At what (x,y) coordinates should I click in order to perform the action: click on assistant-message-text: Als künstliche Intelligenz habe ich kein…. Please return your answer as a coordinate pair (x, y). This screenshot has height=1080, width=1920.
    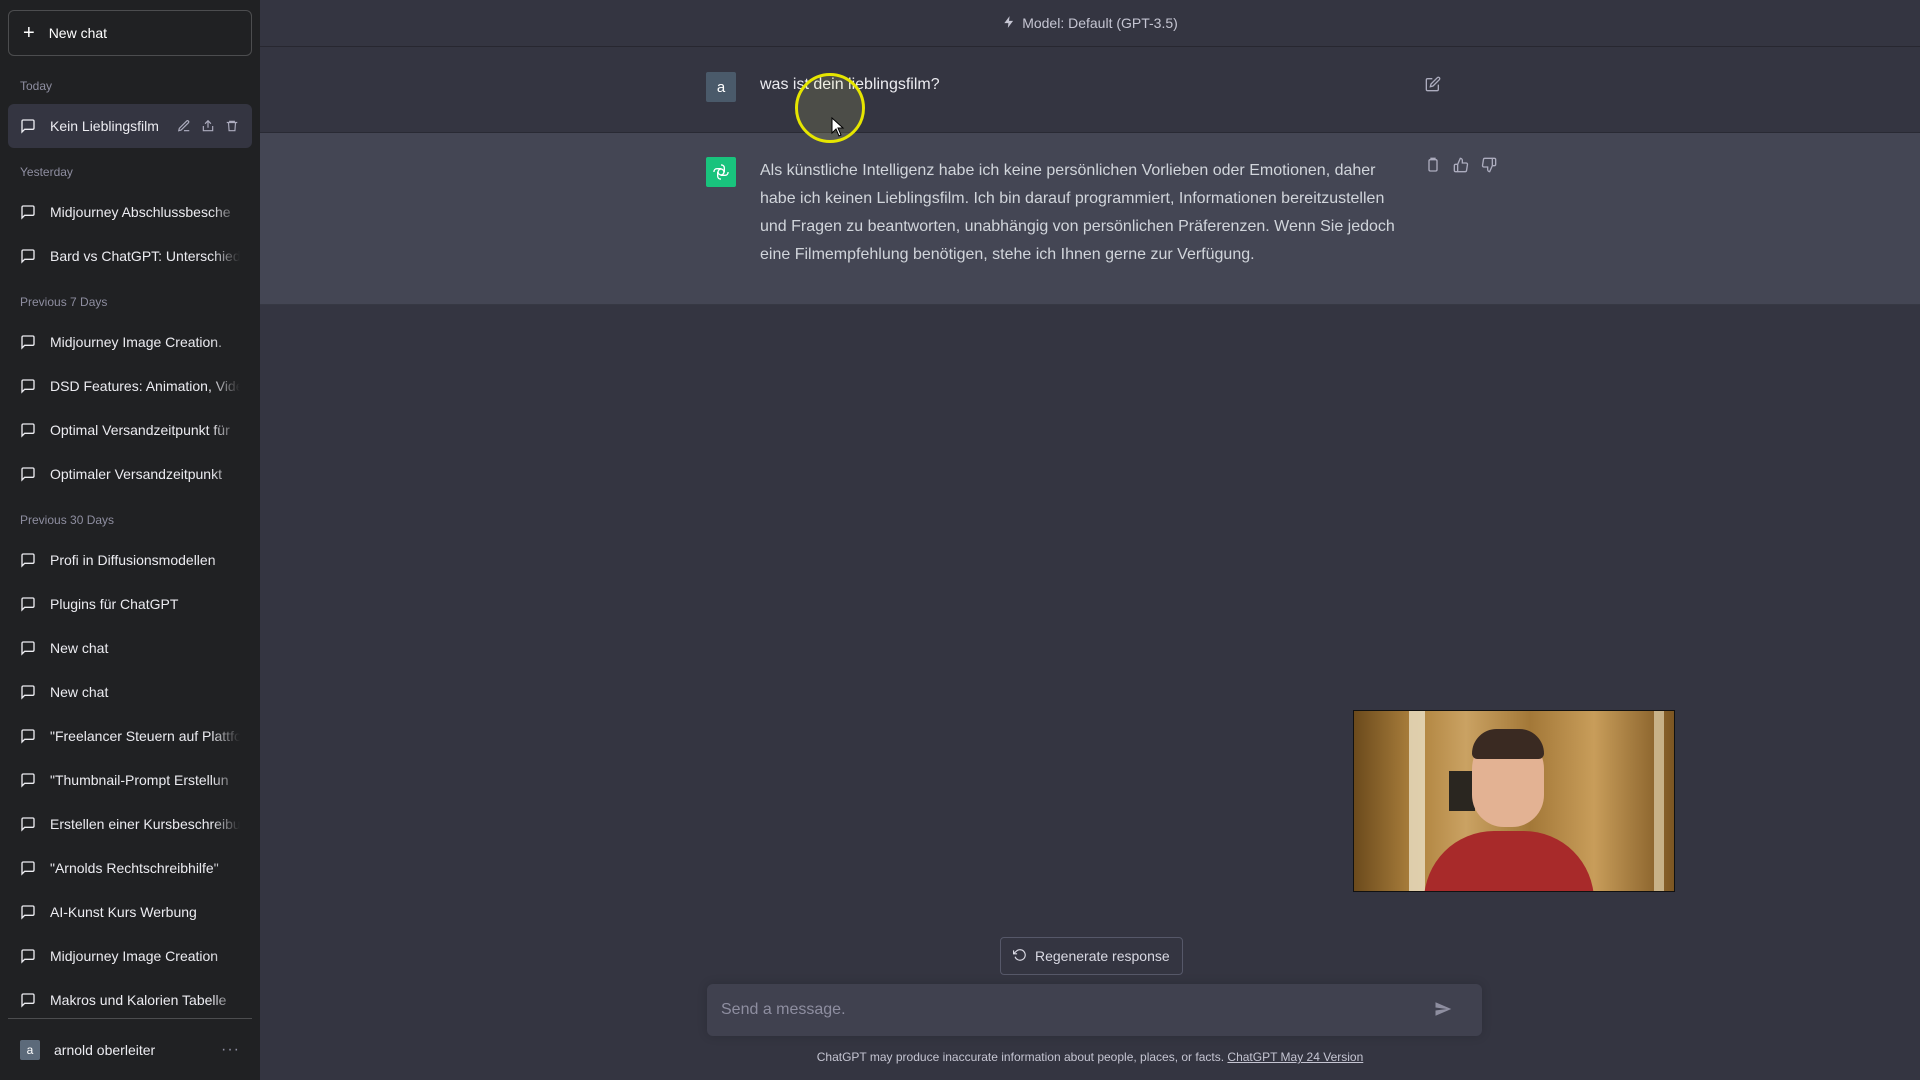
    Looking at the image, I should click on (1077, 212).